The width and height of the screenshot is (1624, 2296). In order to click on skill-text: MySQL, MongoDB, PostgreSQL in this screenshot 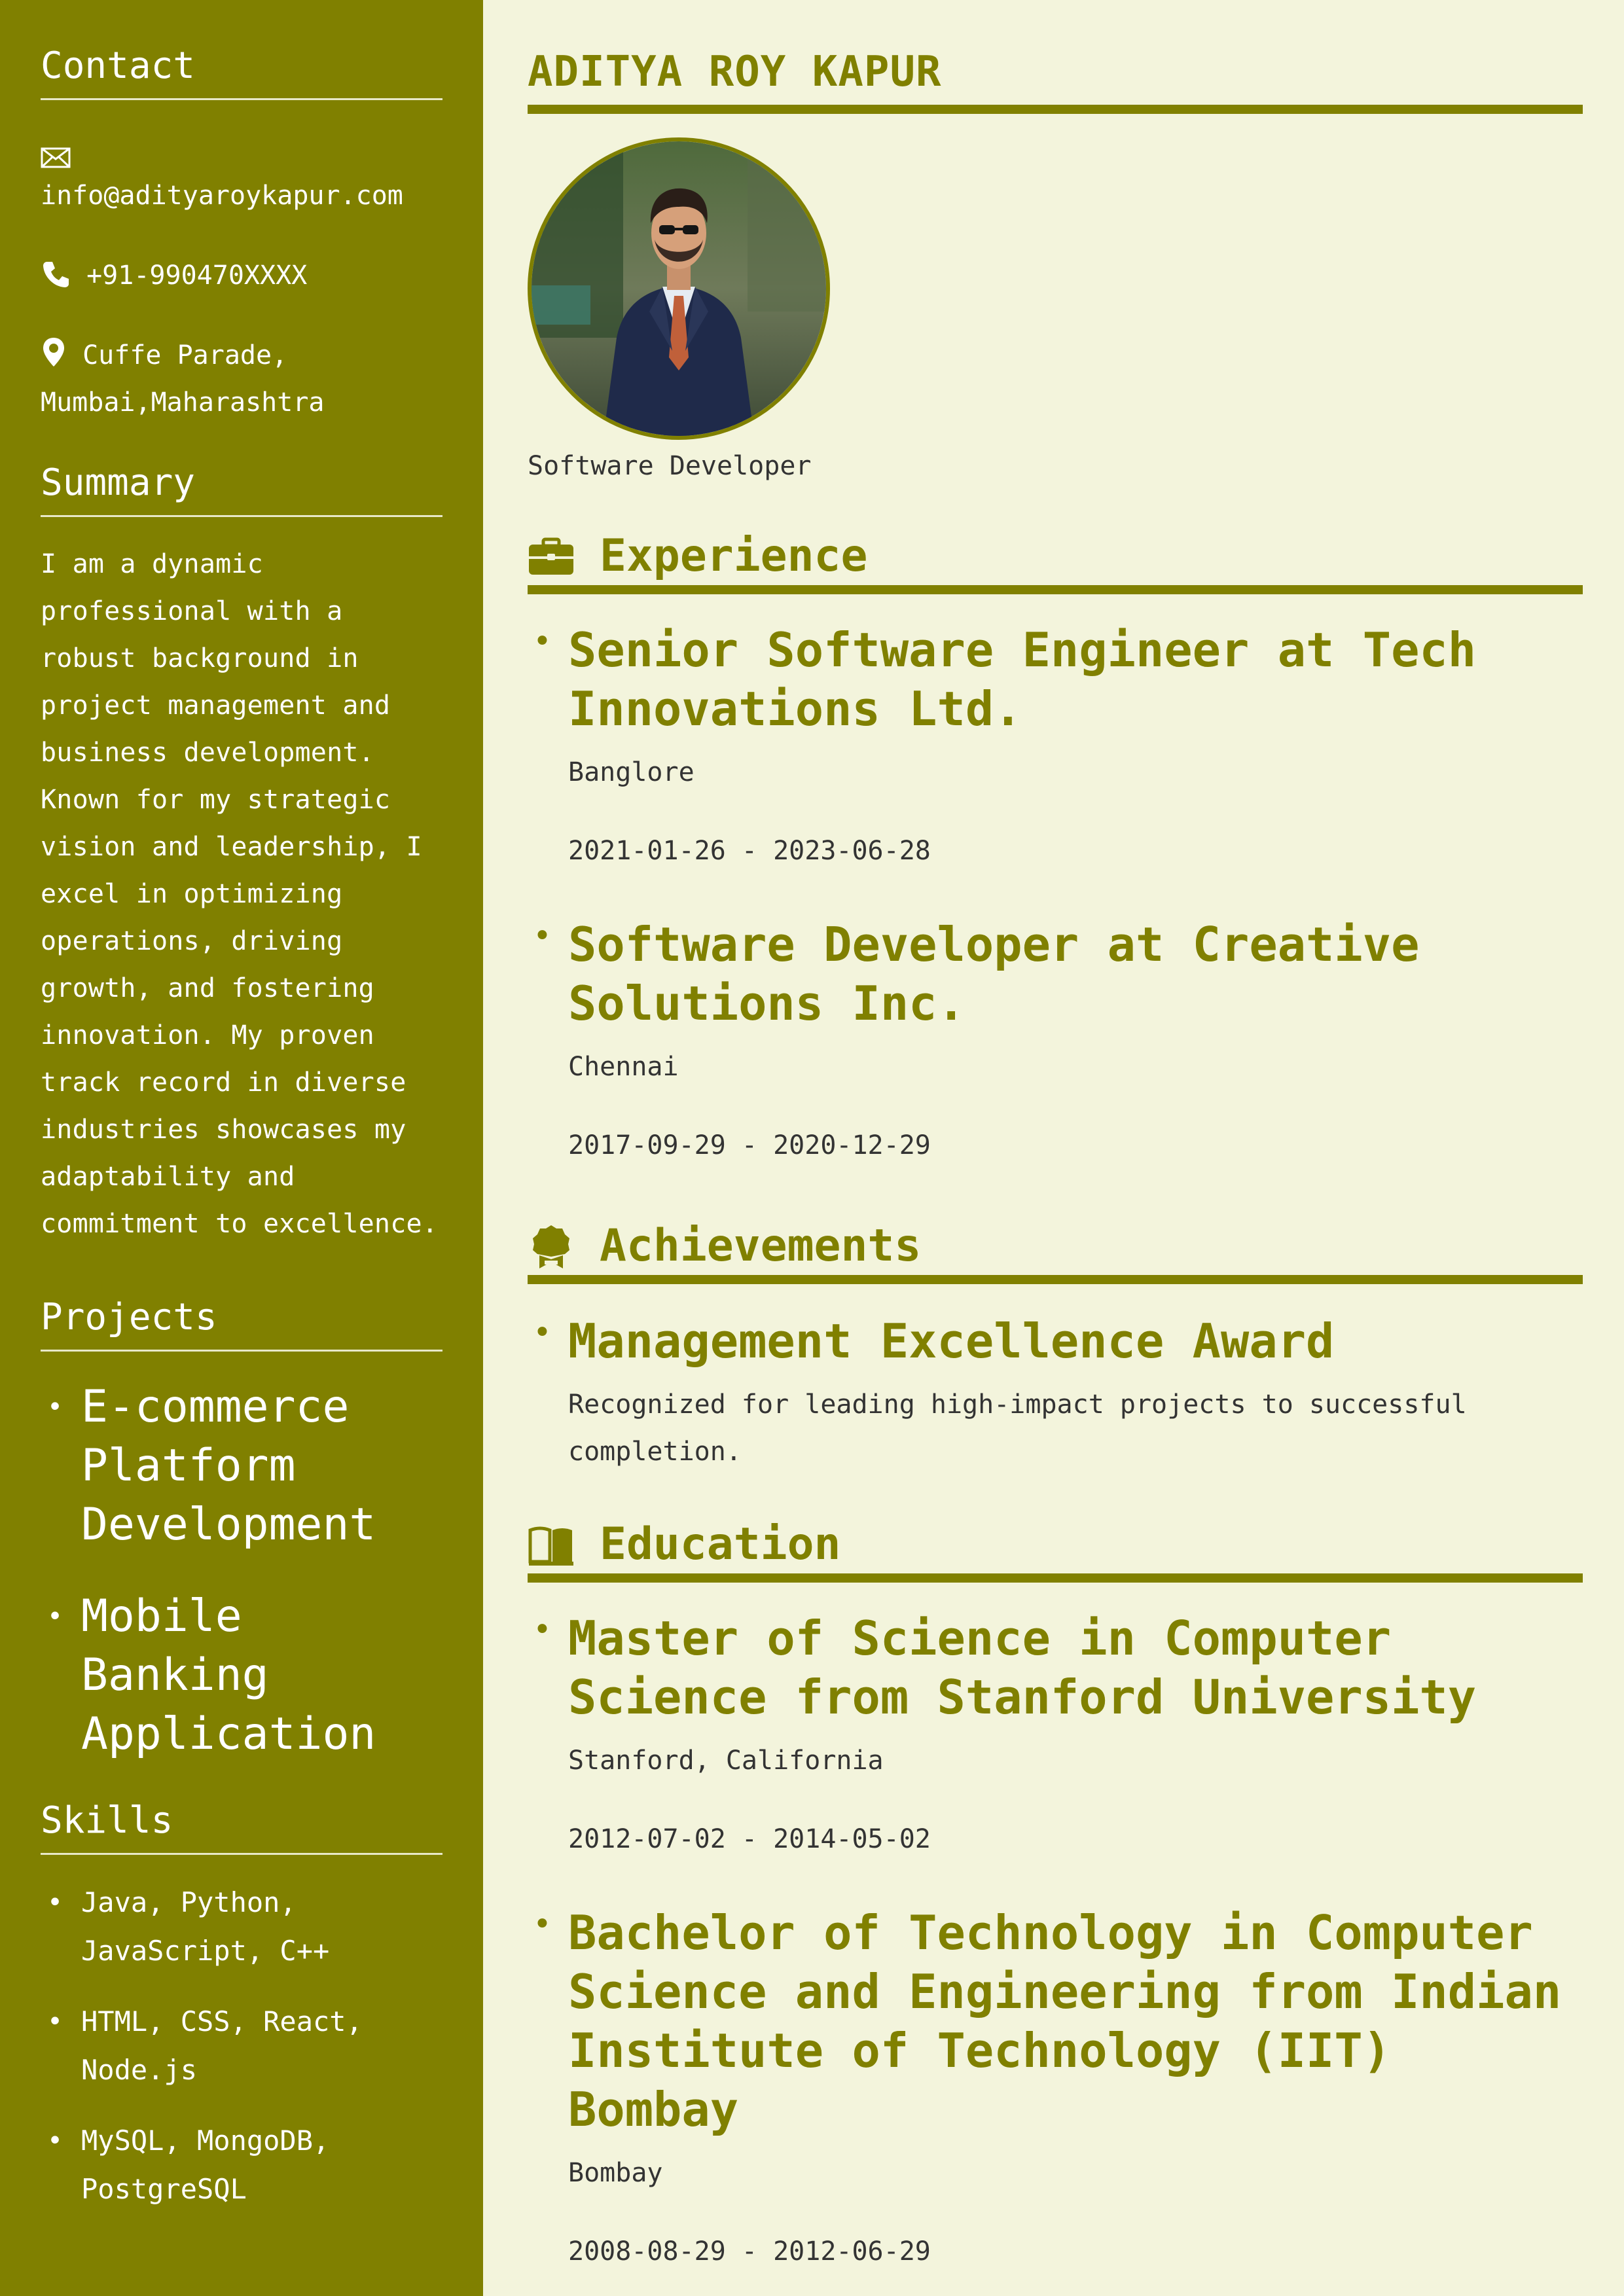, I will do `click(205, 2165)`.